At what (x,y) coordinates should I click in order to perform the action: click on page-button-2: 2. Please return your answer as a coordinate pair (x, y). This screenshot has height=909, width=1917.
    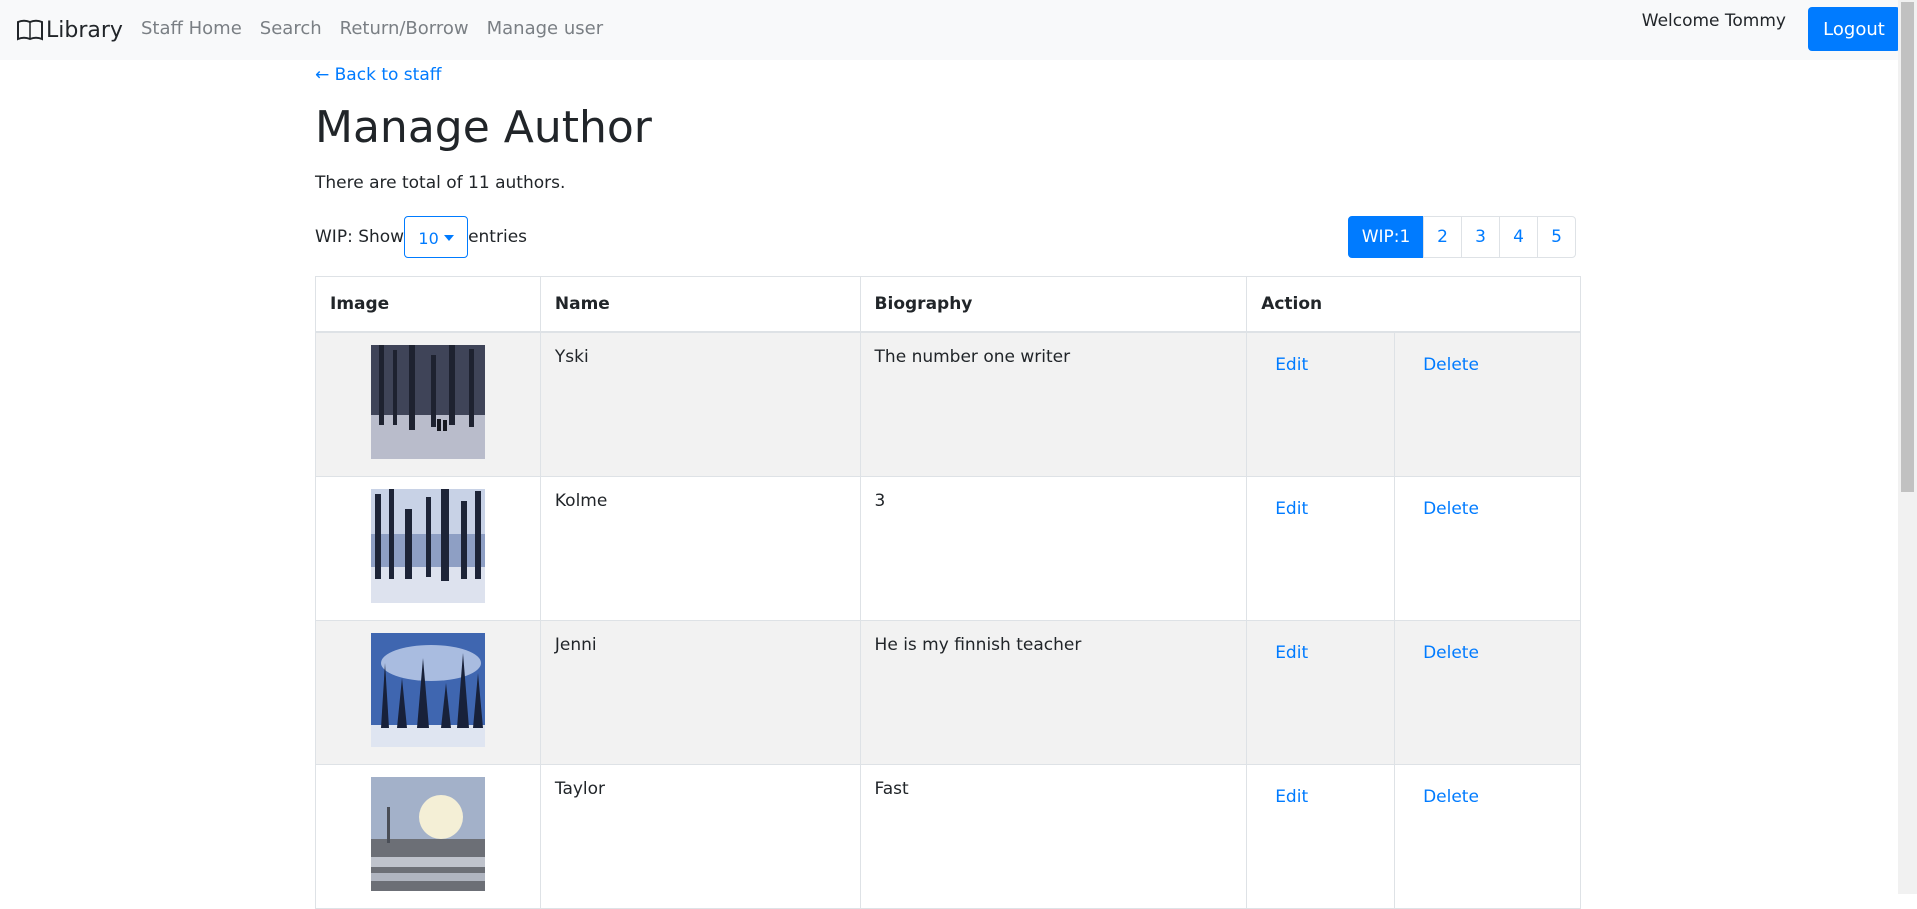
    Looking at the image, I should click on (1442, 237).